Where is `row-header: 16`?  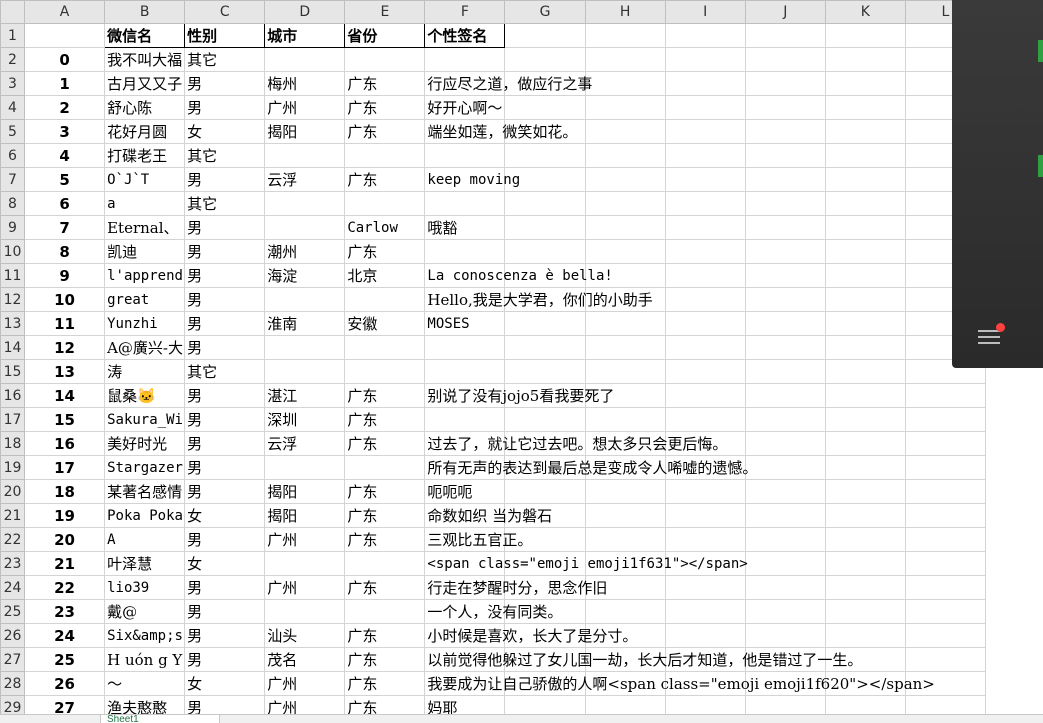
row-header: 16 is located at coordinates (13, 395).